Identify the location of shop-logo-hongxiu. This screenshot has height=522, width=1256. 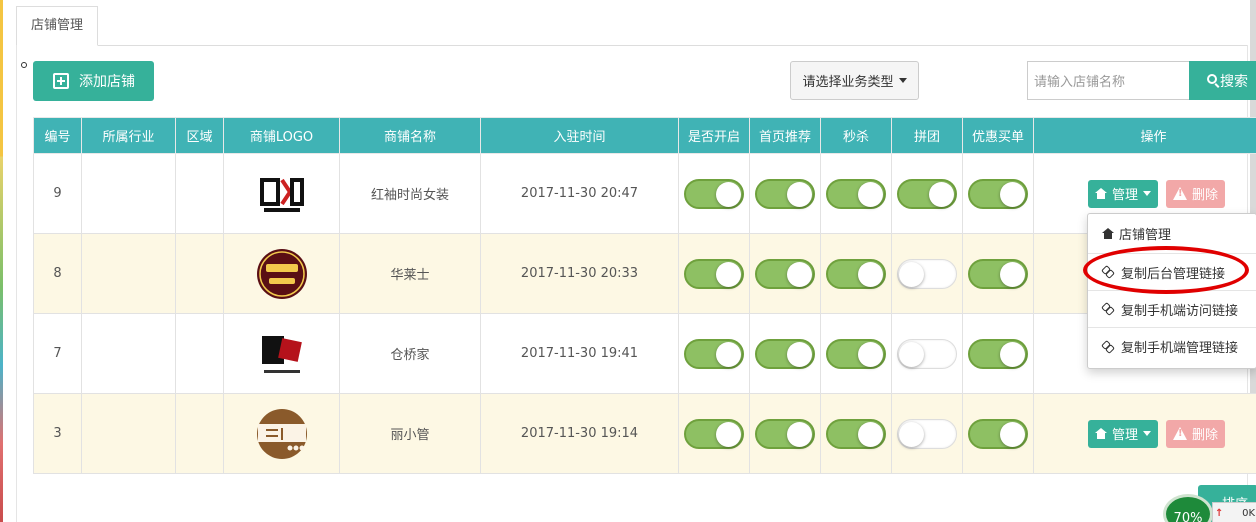
(281, 193).